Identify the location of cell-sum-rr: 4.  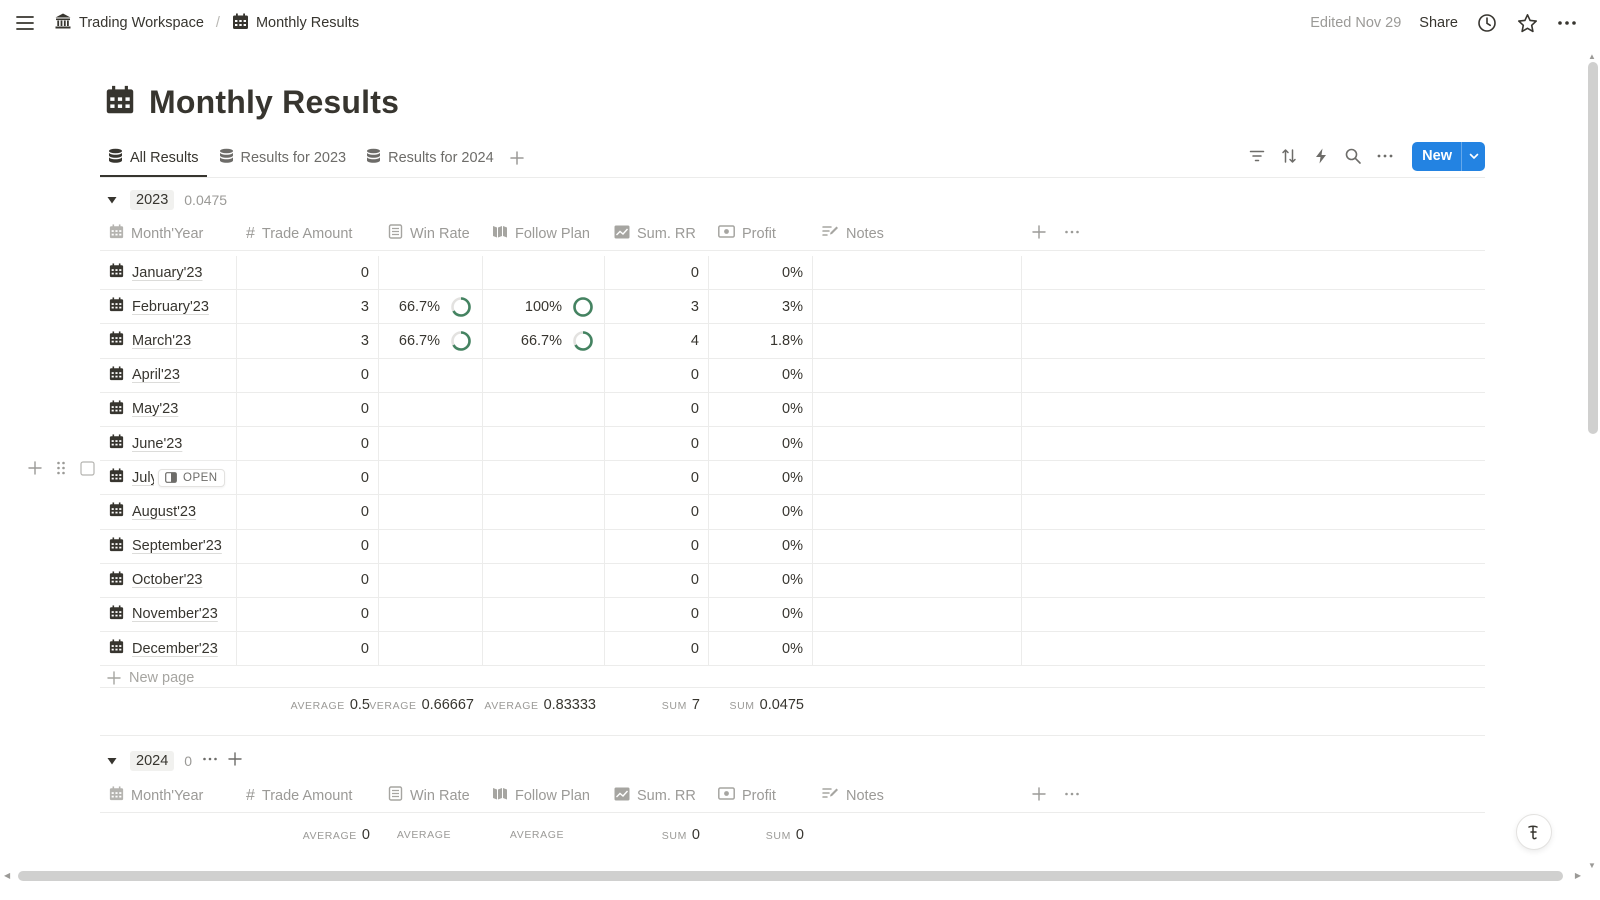
(657, 341).